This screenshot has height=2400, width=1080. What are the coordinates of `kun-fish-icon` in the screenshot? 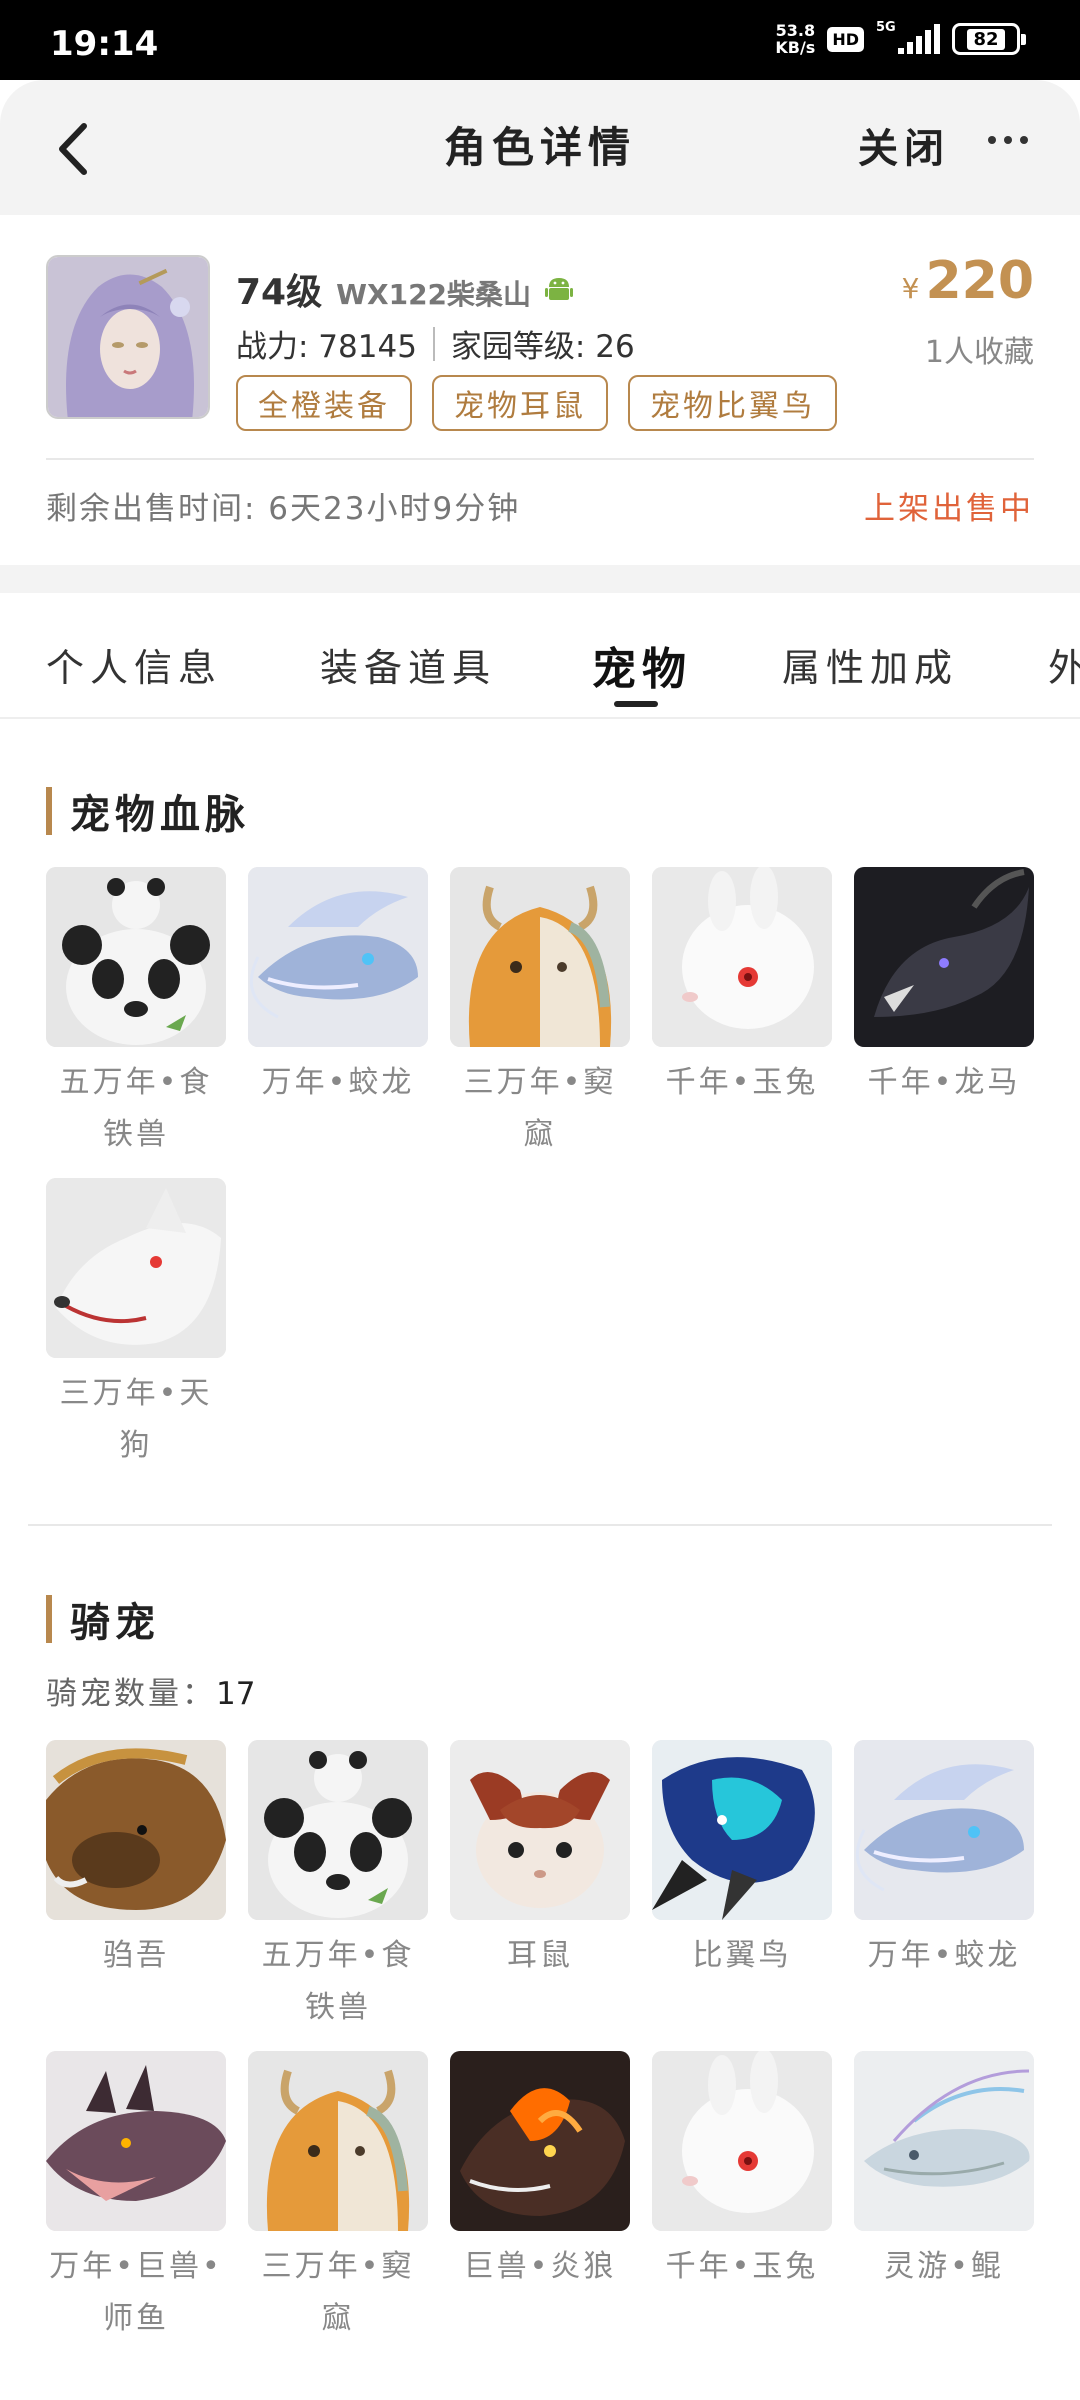 It's located at (944, 2141).